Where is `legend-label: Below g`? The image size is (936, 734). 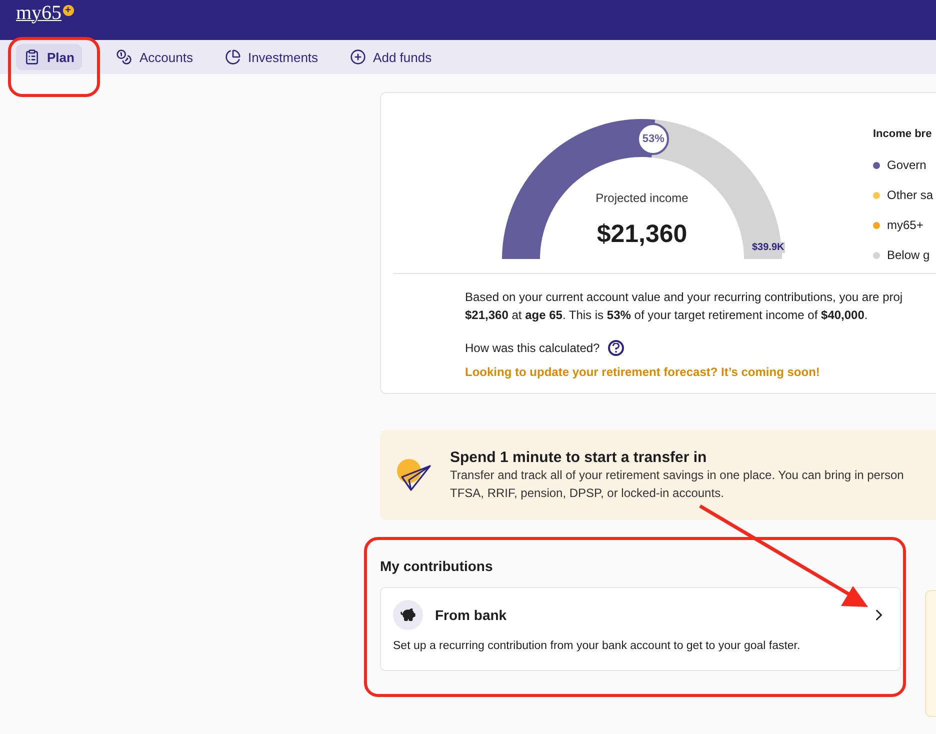
legend-label: Below g is located at coordinates (908, 255).